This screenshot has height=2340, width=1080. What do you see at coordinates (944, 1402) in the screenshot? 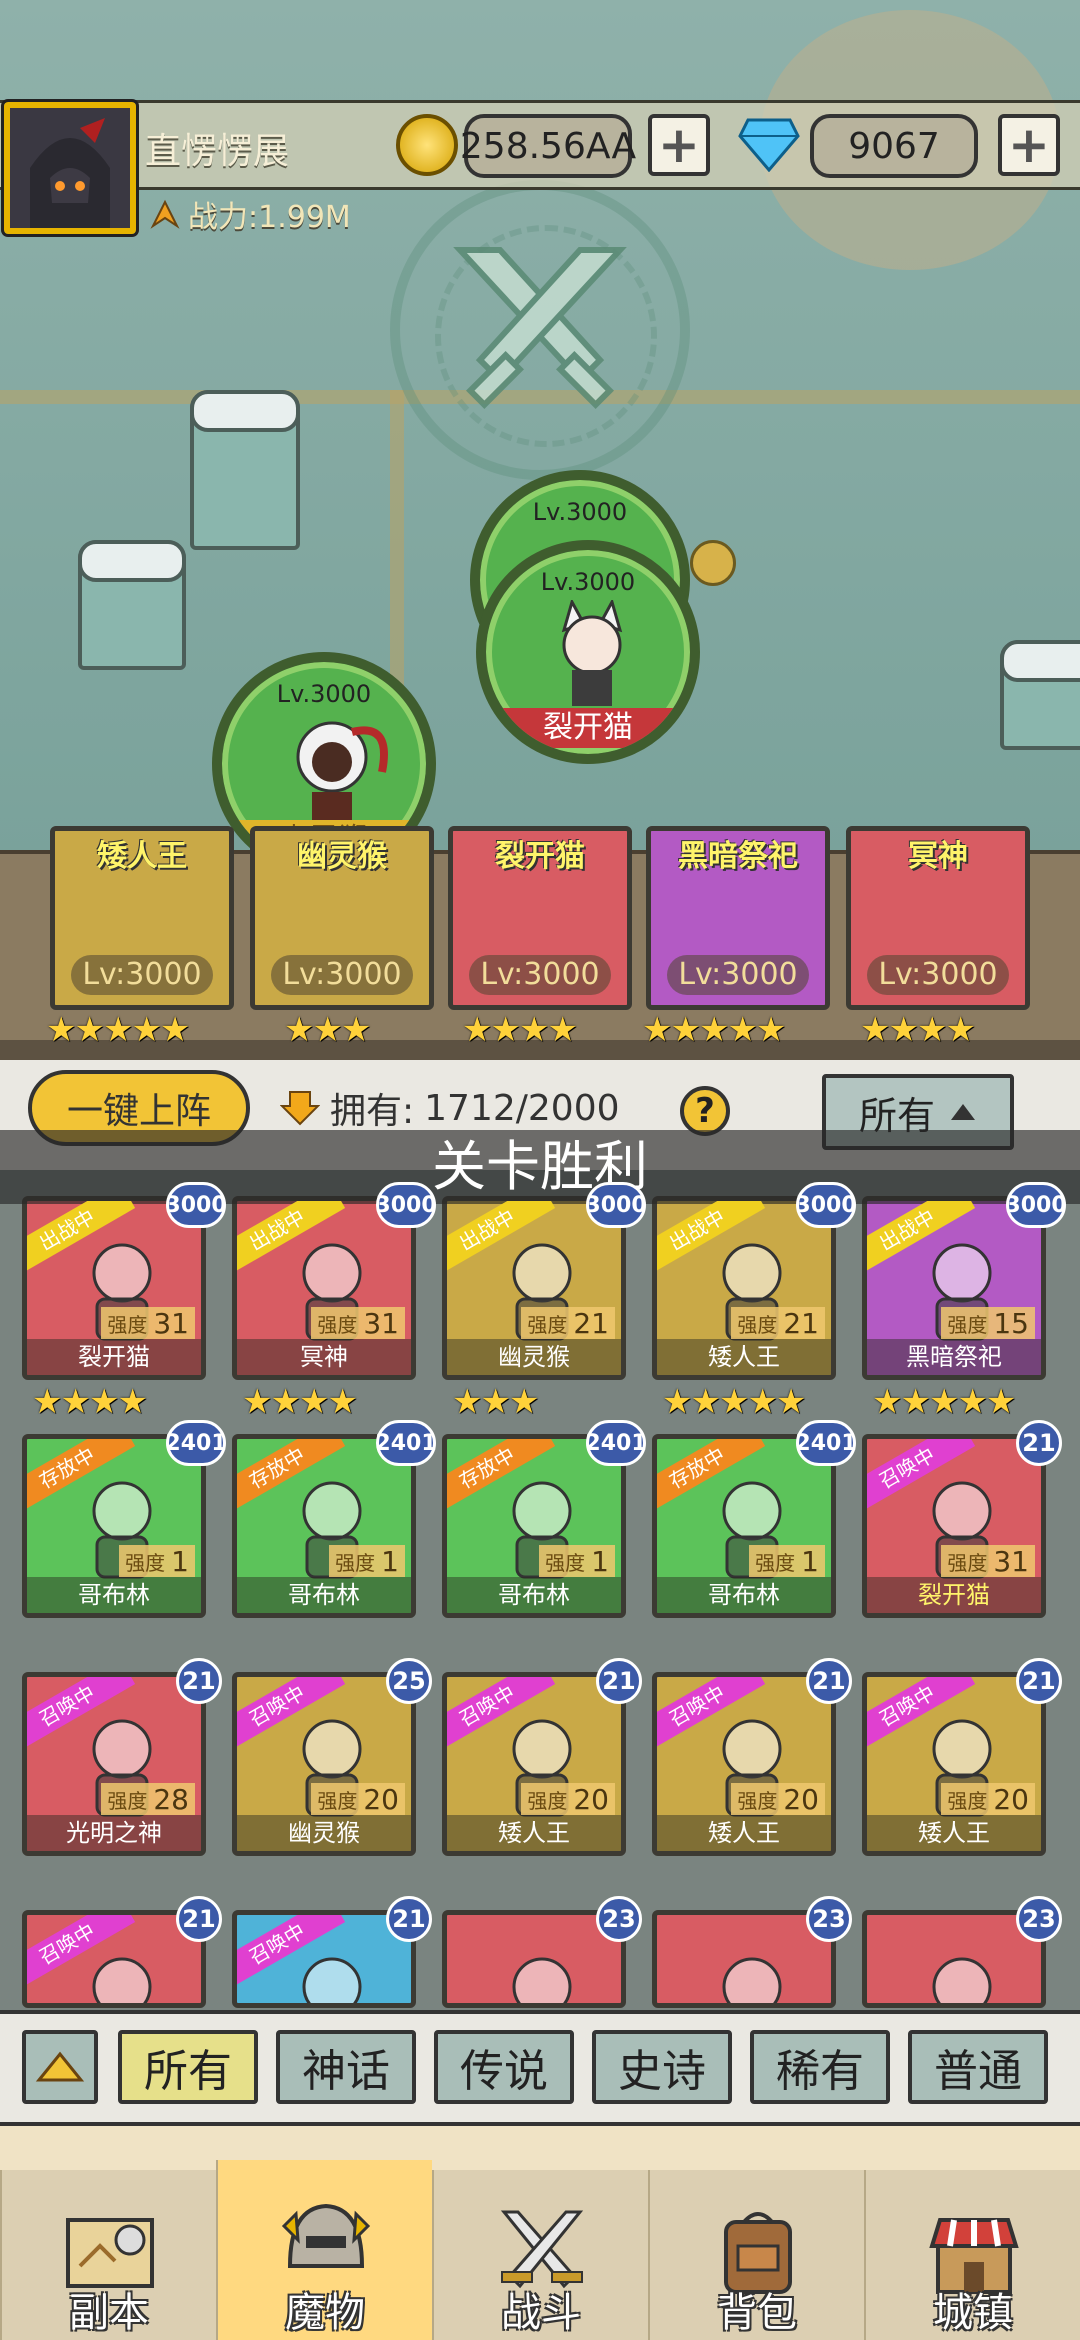
I see `monster-stars: ★★★★★` at bounding box center [944, 1402].